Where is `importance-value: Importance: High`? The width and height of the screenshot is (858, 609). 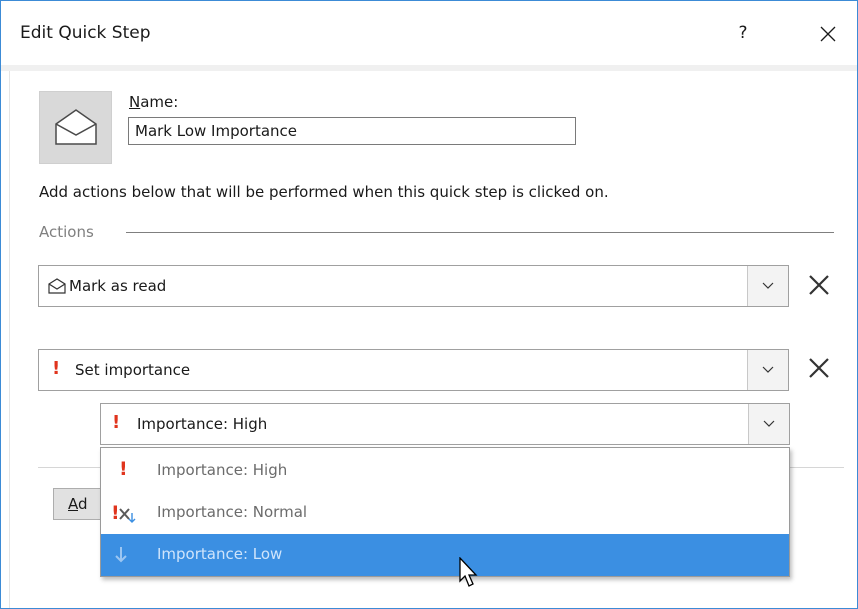
importance-value: Importance: High is located at coordinates (202, 424).